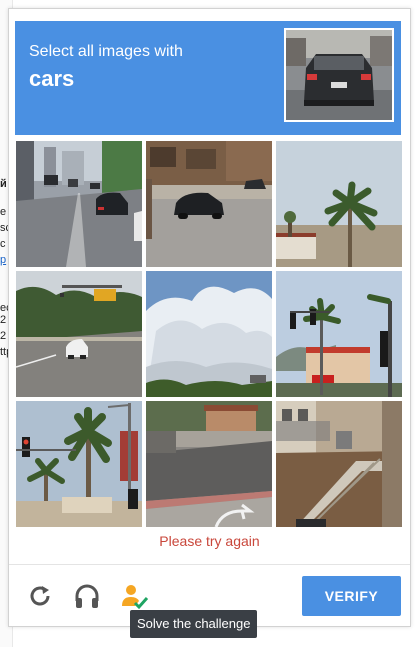 The height and width of the screenshot is (647, 419). What do you see at coordinates (52, 78) in the screenshot?
I see `target-object: cars` at bounding box center [52, 78].